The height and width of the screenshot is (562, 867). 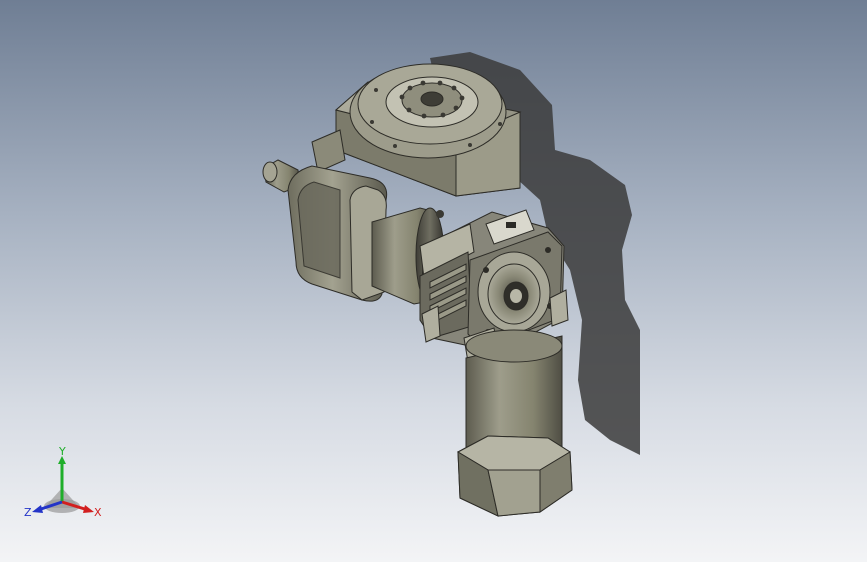 I want to click on hex-base, so click(x=514, y=476).